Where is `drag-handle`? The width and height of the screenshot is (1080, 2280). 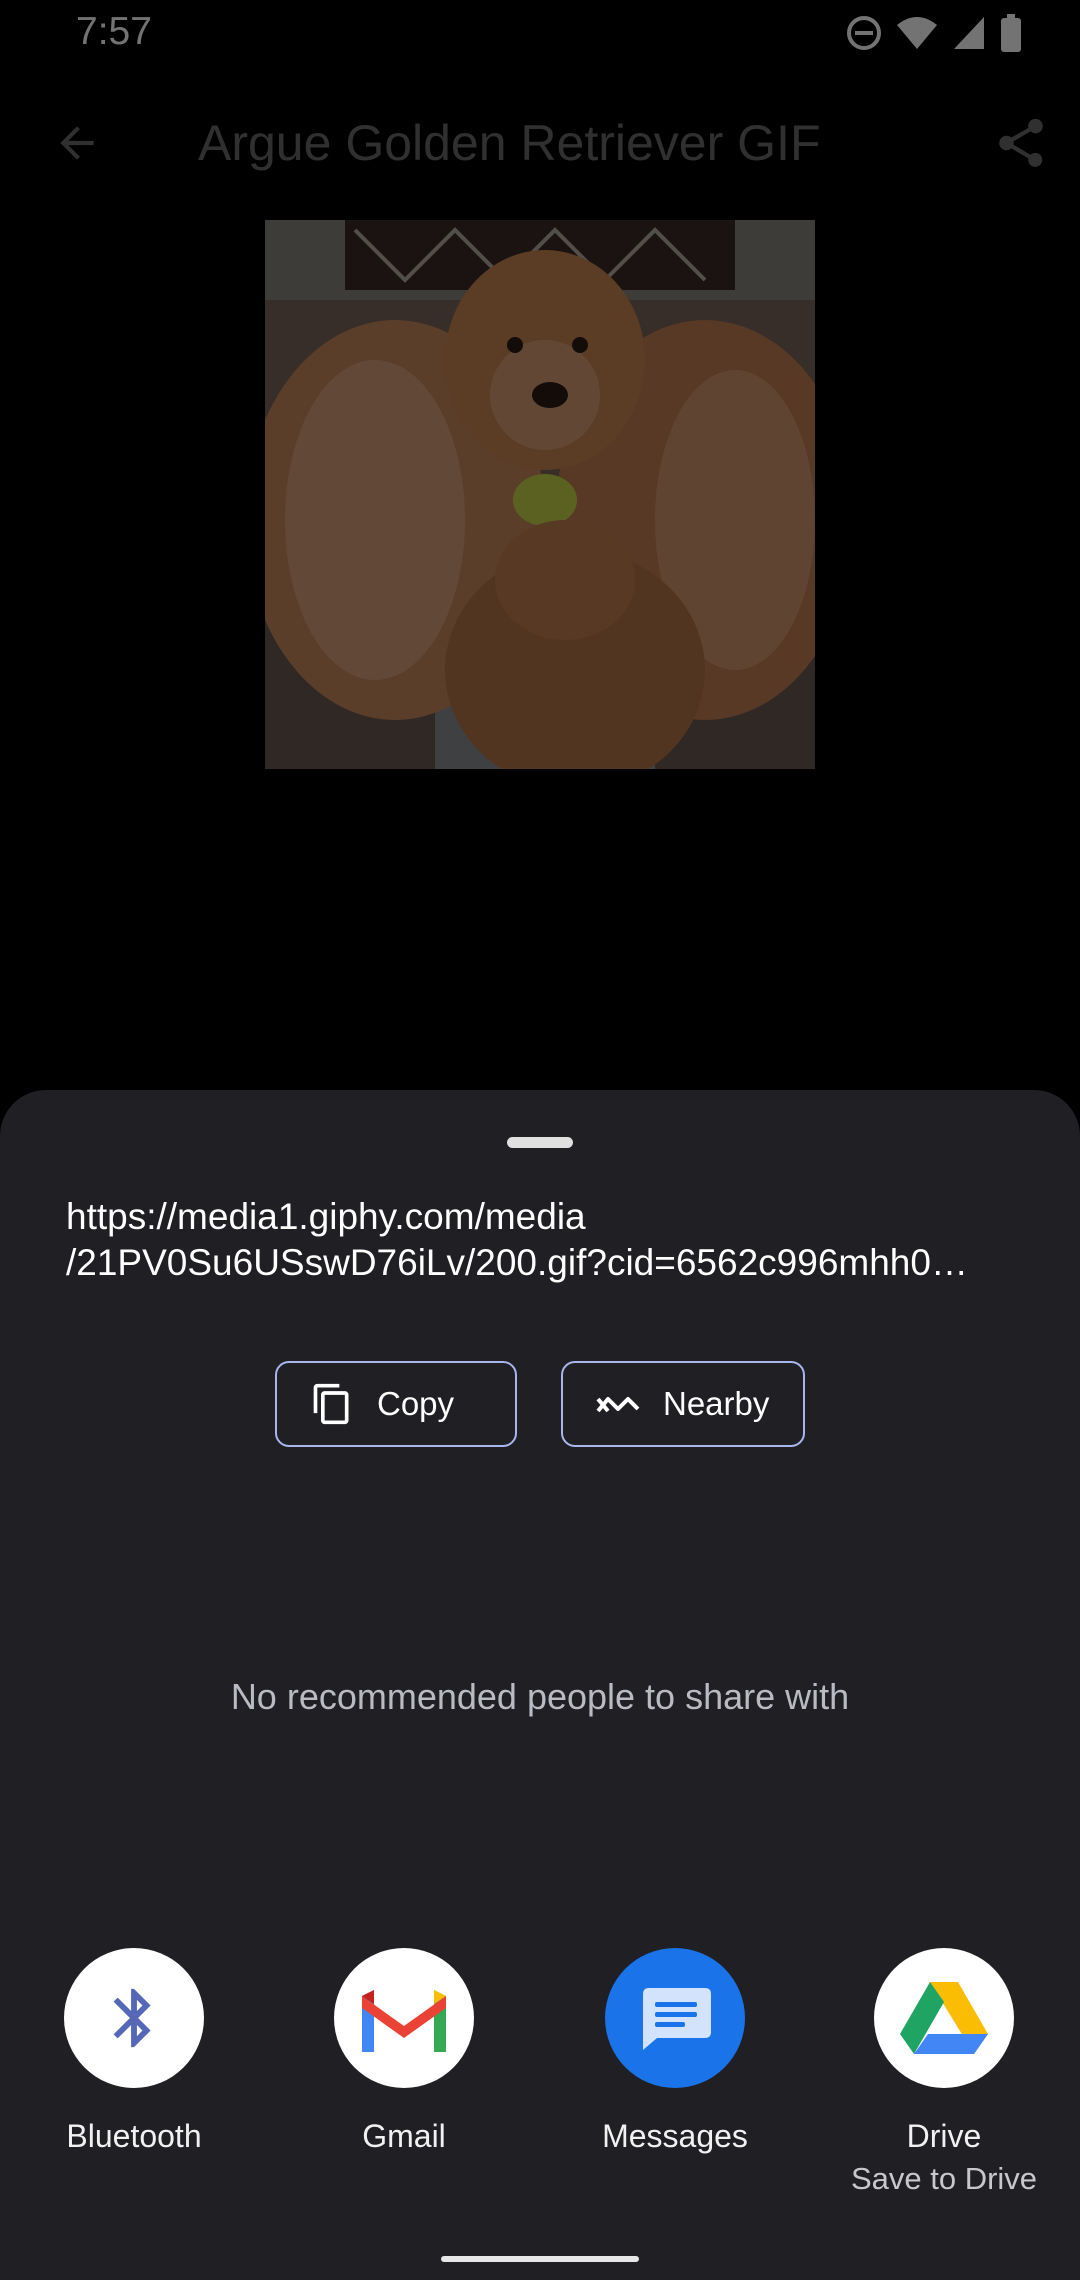
drag-handle is located at coordinates (540, 1142).